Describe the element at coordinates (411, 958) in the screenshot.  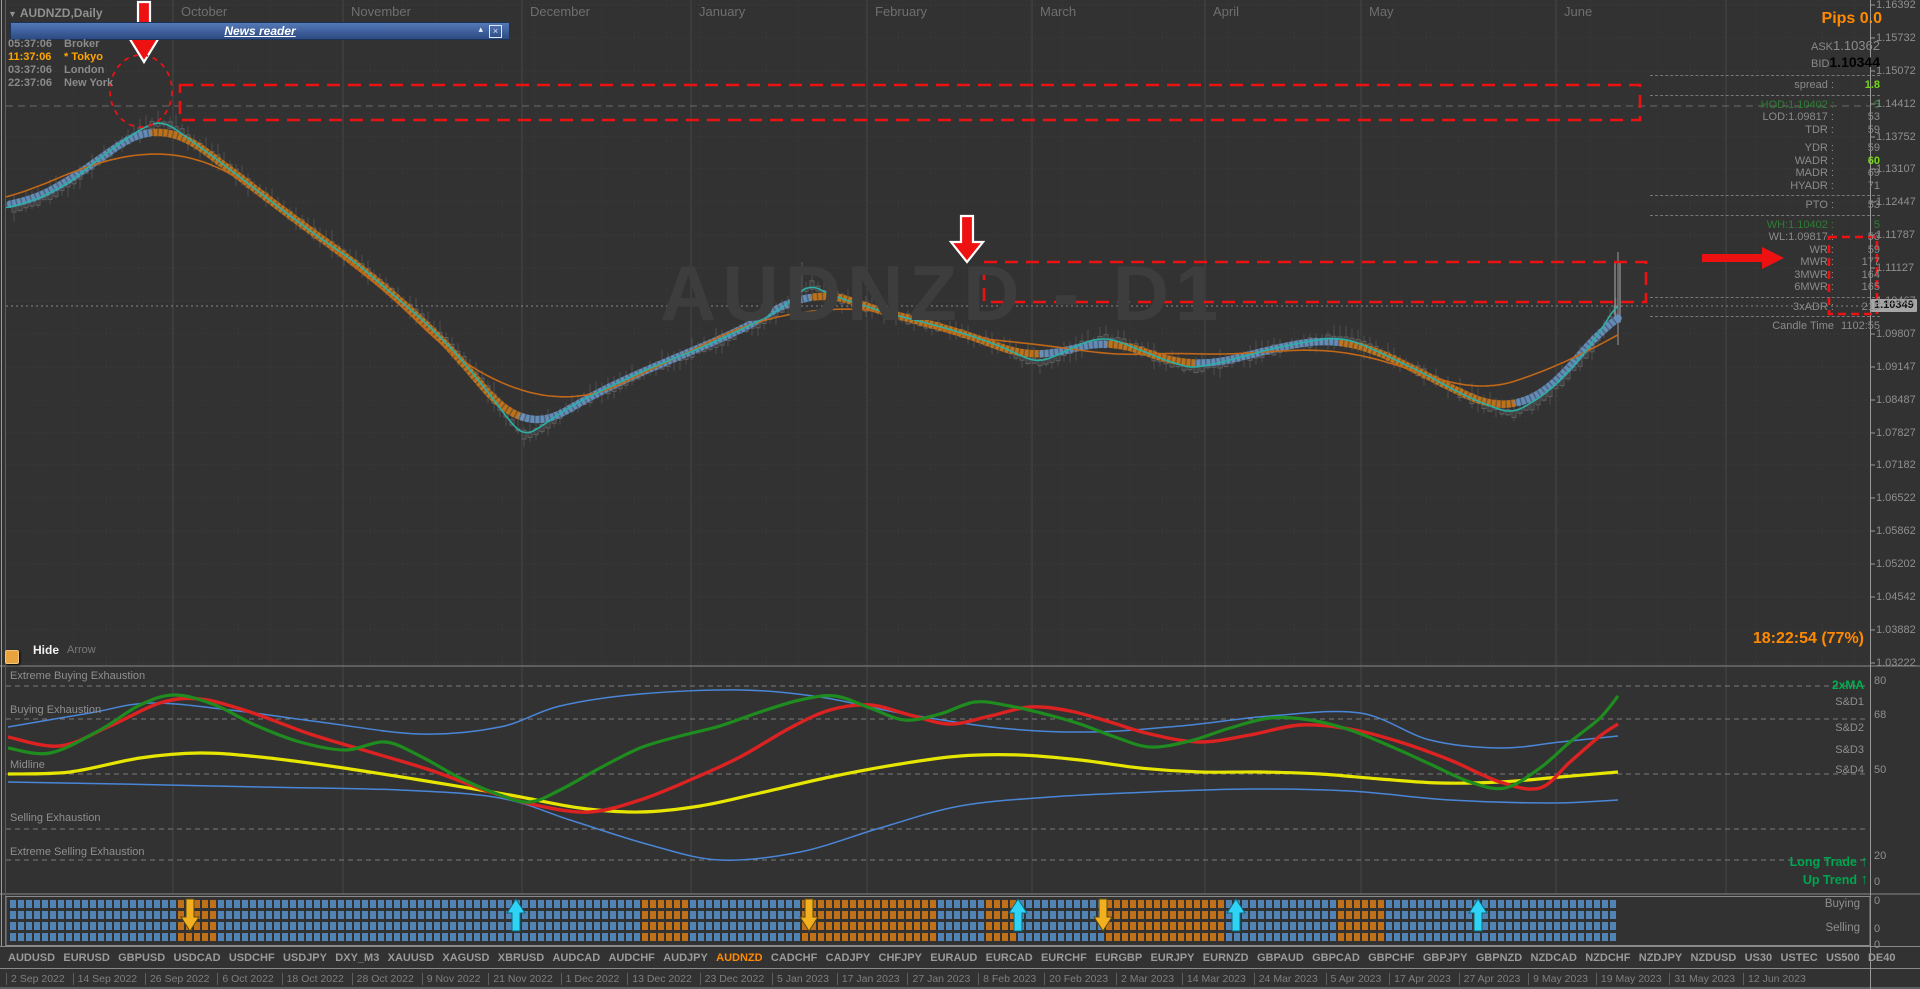
I see `tab-xauusd: XAUUSD` at that location.